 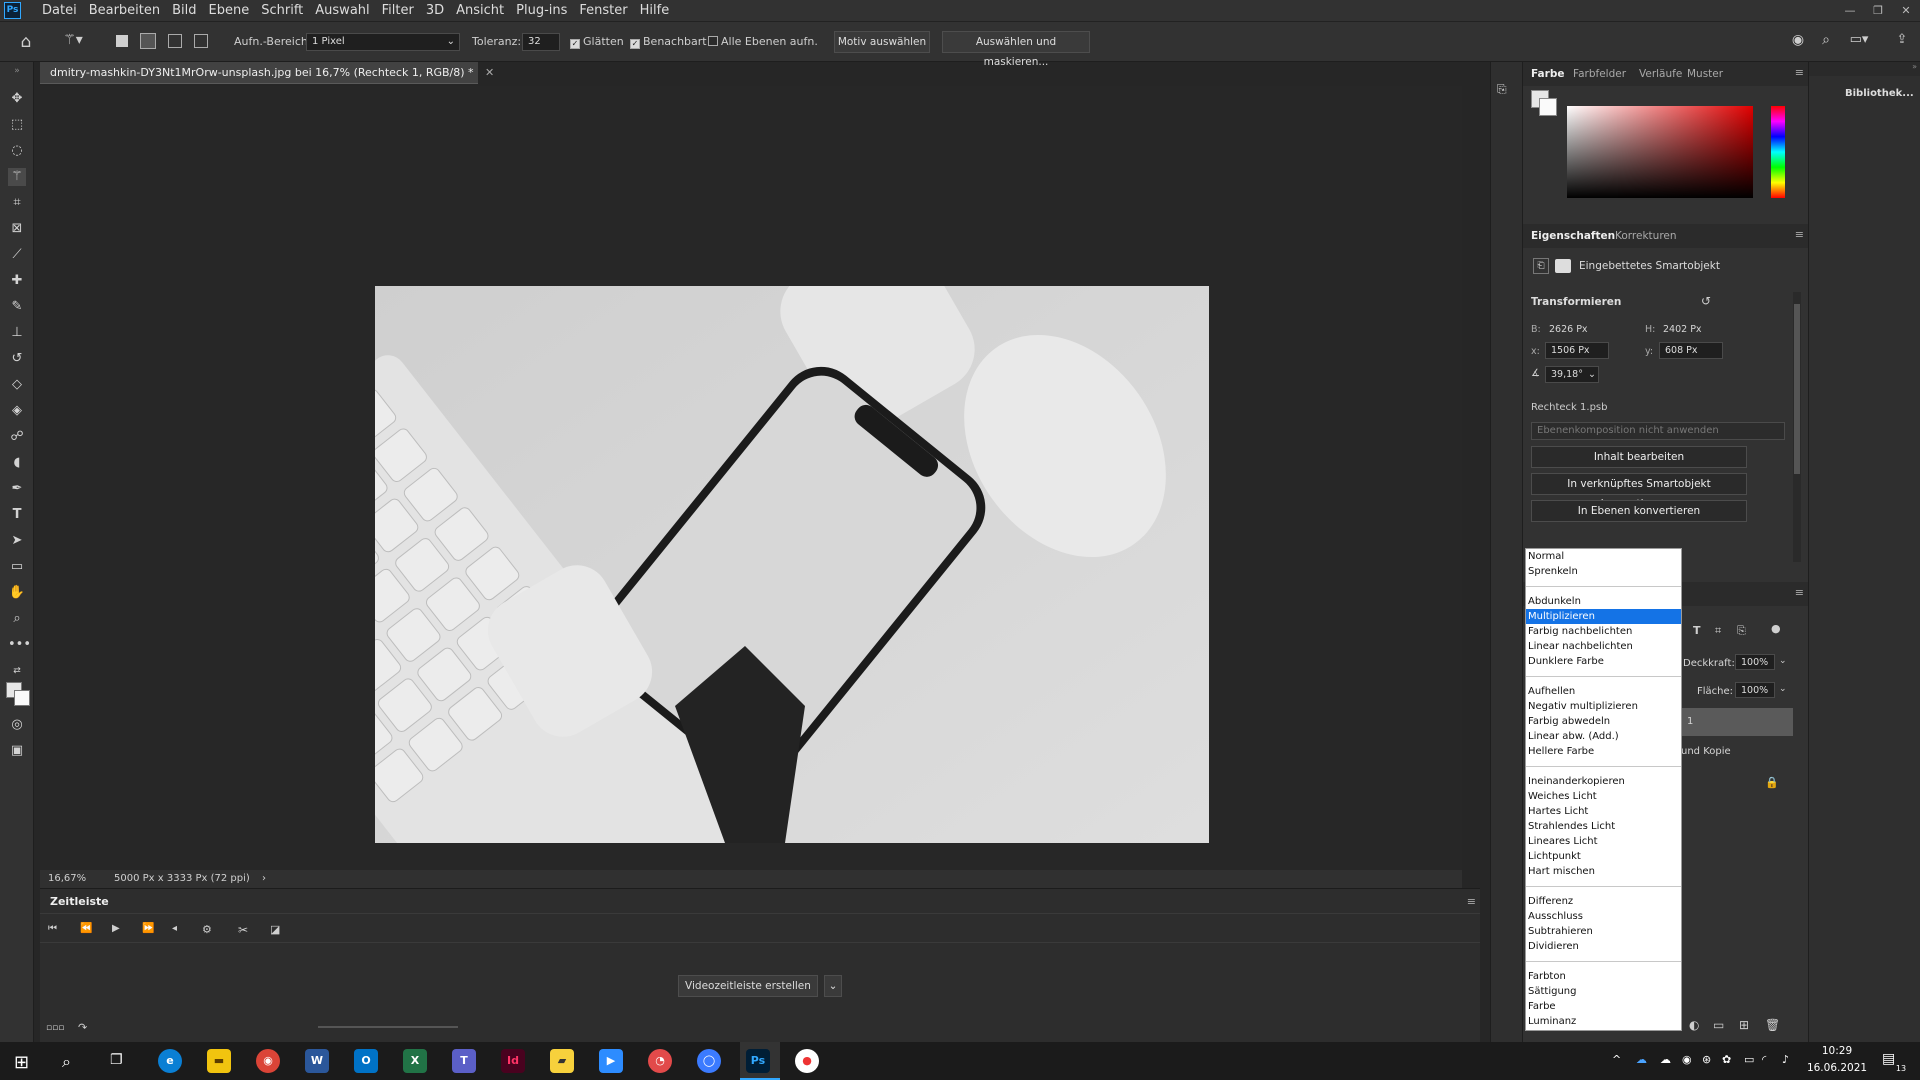 What do you see at coordinates (1603, 601) in the screenshot?
I see `blend-mode-option: Abdunkeln` at bounding box center [1603, 601].